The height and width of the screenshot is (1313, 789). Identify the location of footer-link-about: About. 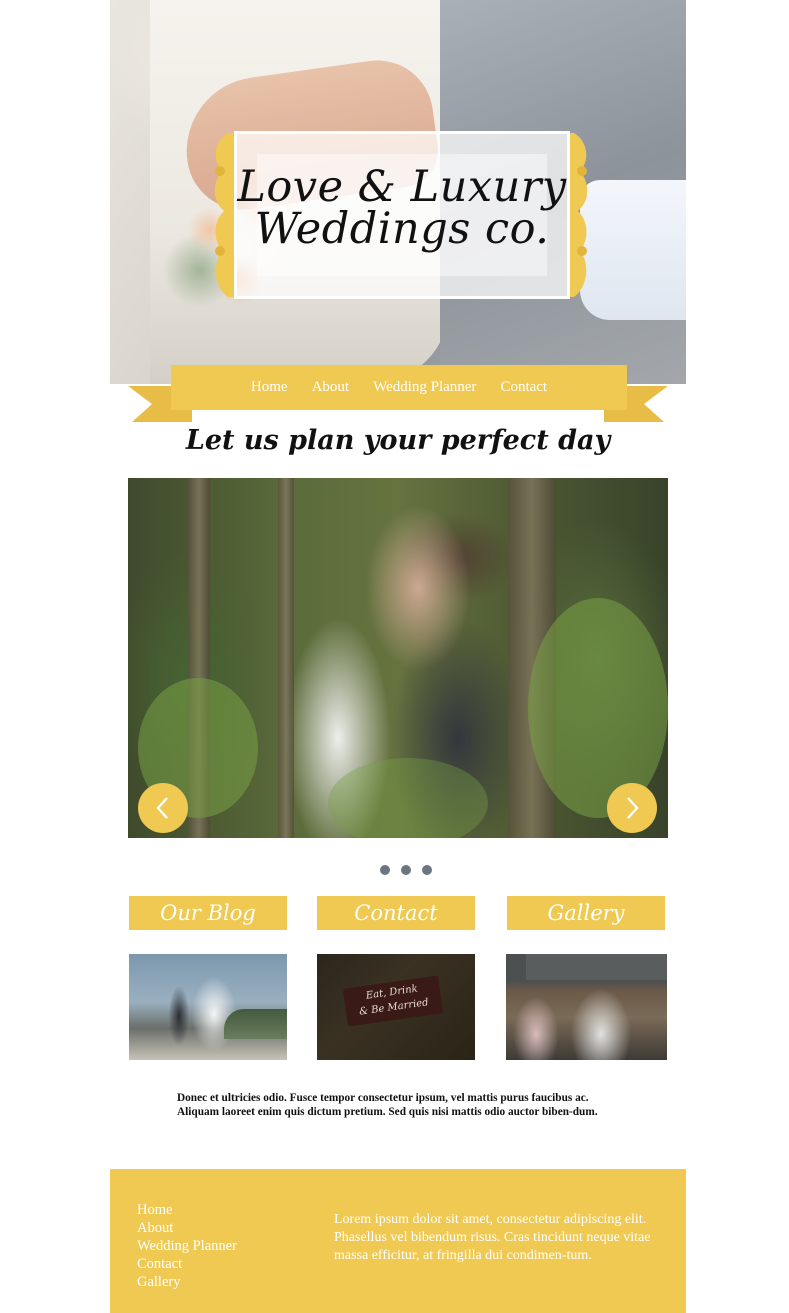
(187, 1228).